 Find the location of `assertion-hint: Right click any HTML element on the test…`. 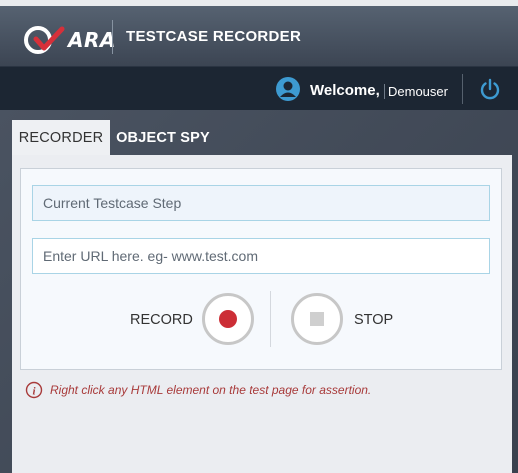

assertion-hint: Right click any HTML element on the test… is located at coordinates (211, 390).